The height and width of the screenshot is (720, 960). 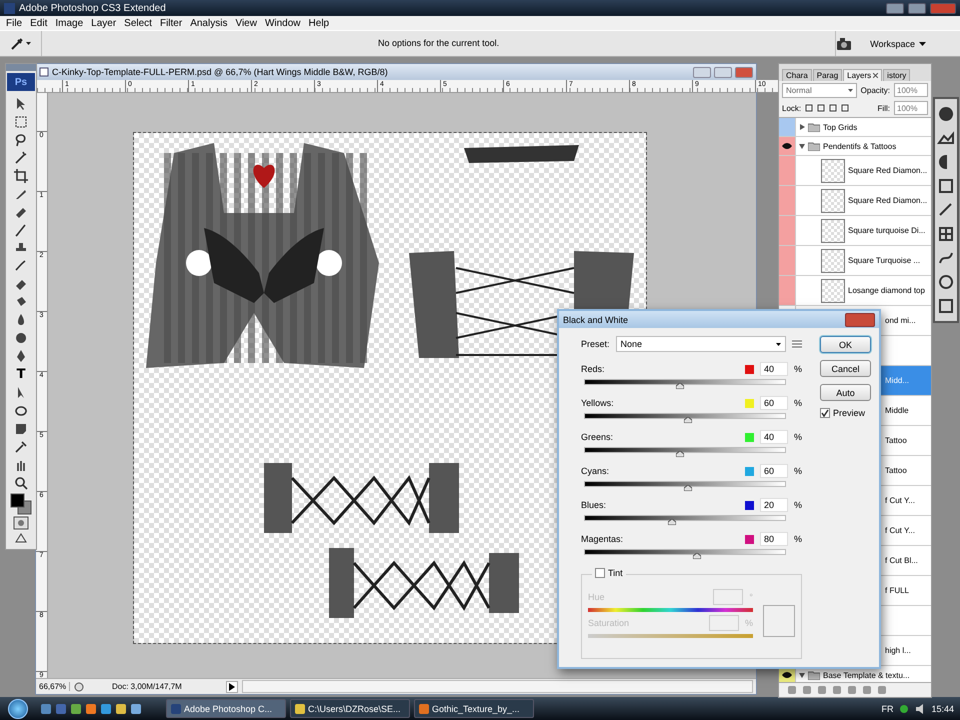 I want to click on ps-logo: Ps, so click(x=21, y=82).